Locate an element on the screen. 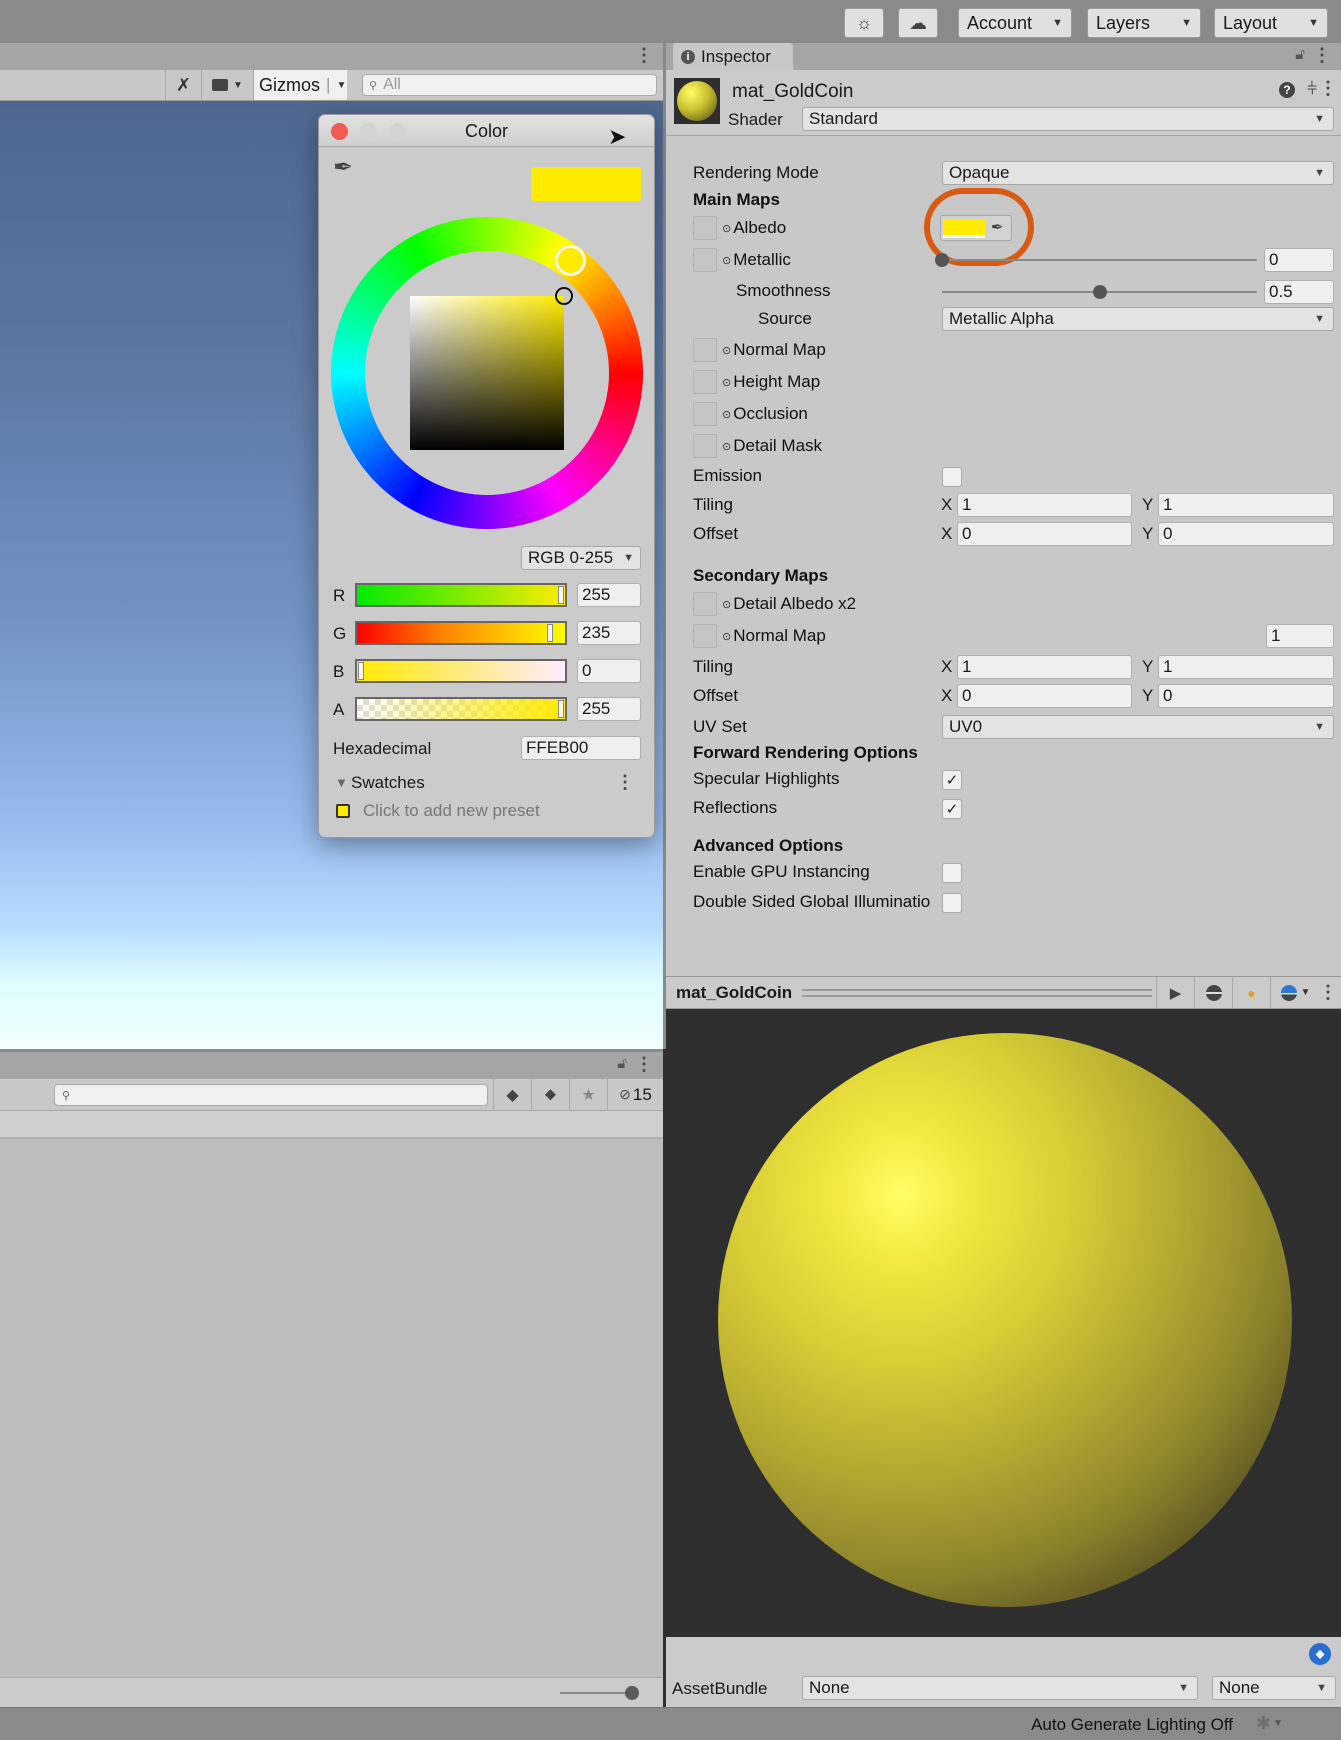 The height and width of the screenshot is (1740, 1341). tools-button: ✗ is located at coordinates (183, 85).